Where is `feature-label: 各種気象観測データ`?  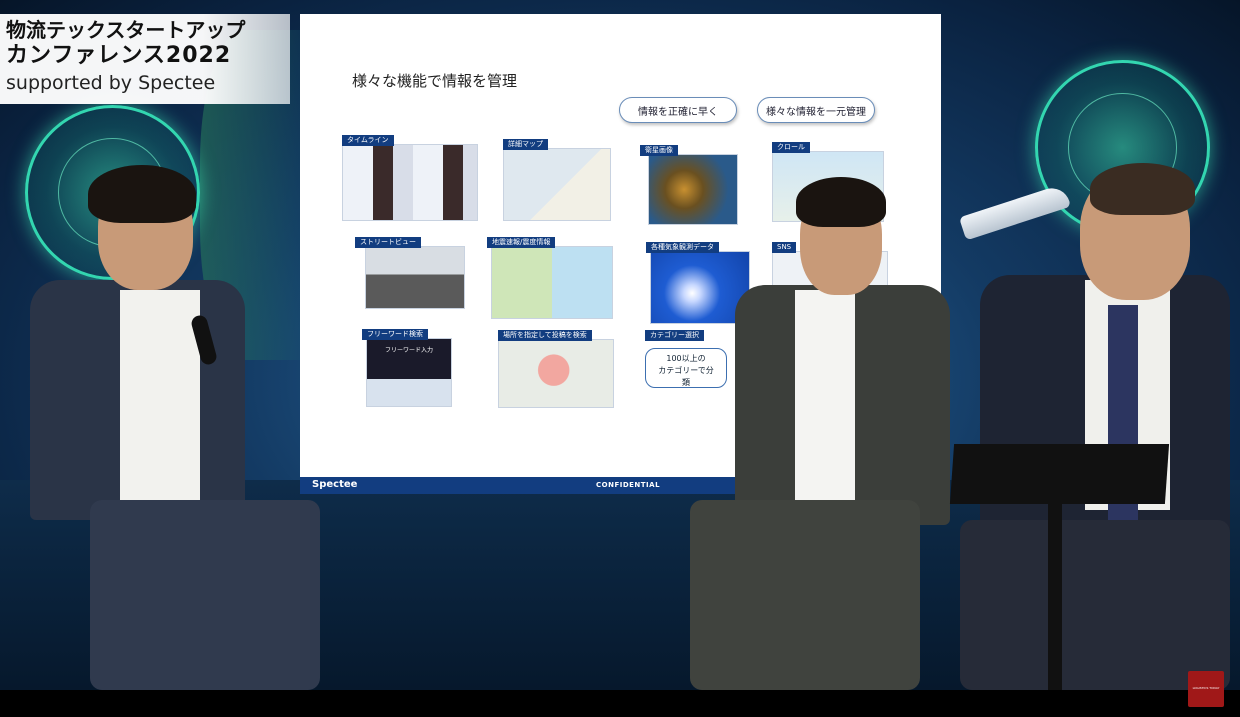
feature-label: 各種気象観測データ is located at coordinates (682, 247).